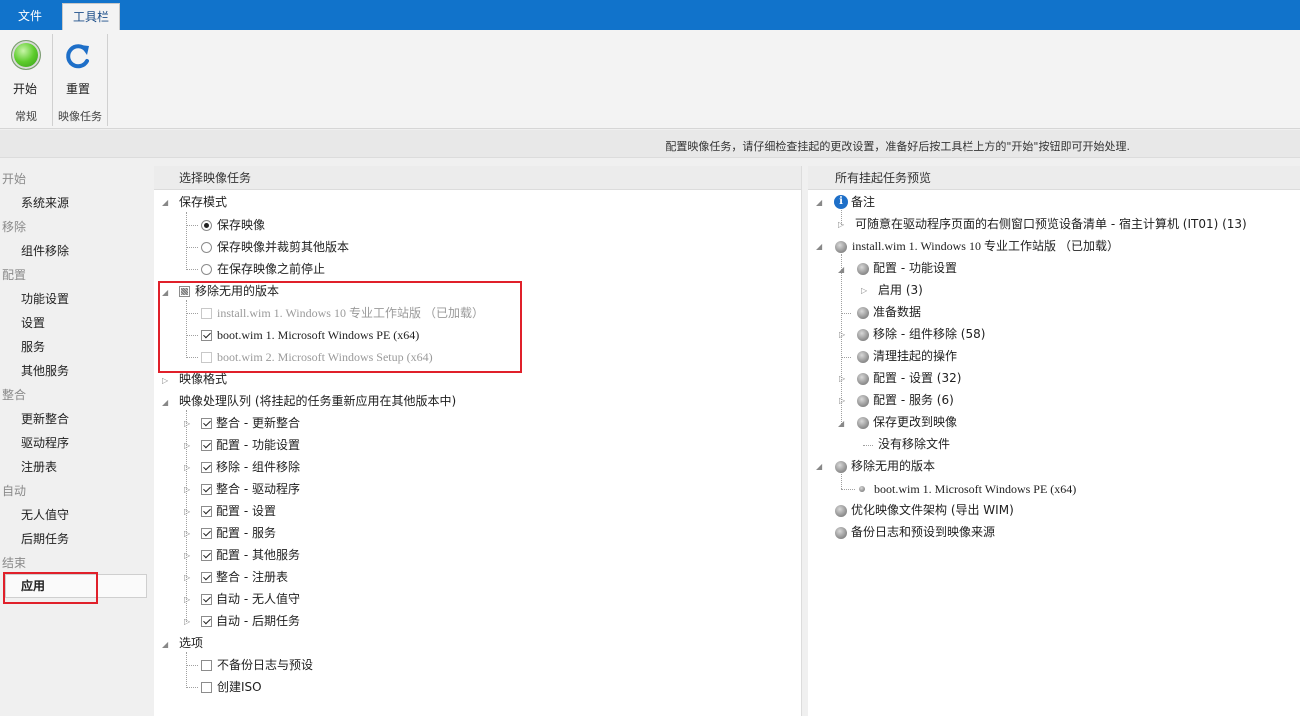 This screenshot has height=716, width=1300. I want to click on start-button: 开始, so click(25, 66).